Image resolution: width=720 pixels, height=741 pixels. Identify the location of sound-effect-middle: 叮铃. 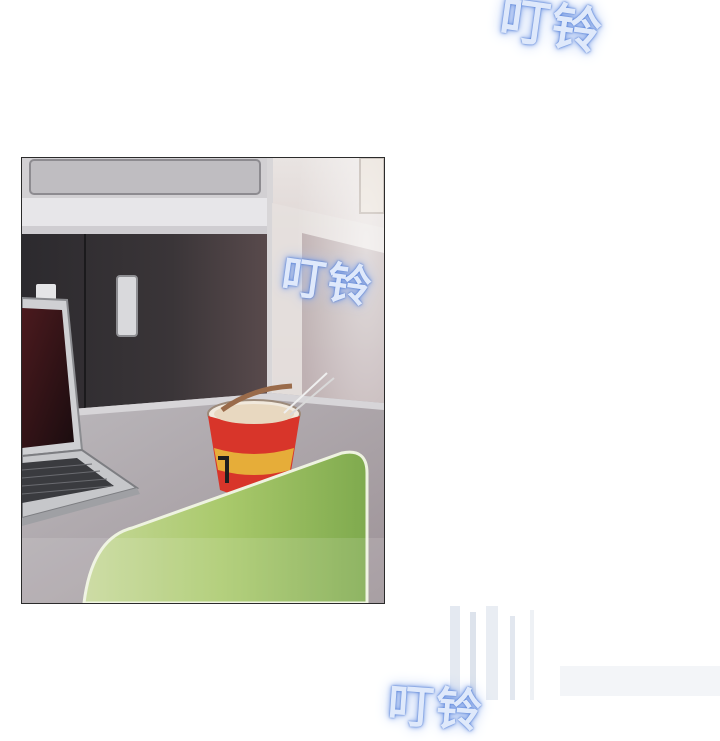
(327, 282).